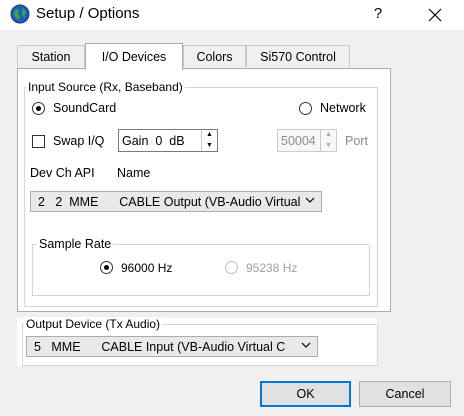  I want to click on output-device-group-label: Output Device (Tx Audio), so click(93, 324).